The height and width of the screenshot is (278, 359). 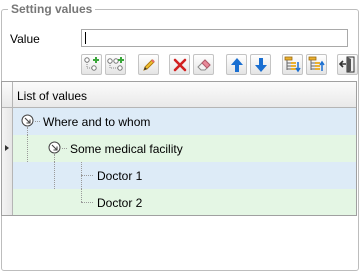 What do you see at coordinates (184, 175) in the screenshot?
I see `tree-row: Doctor 1` at bounding box center [184, 175].